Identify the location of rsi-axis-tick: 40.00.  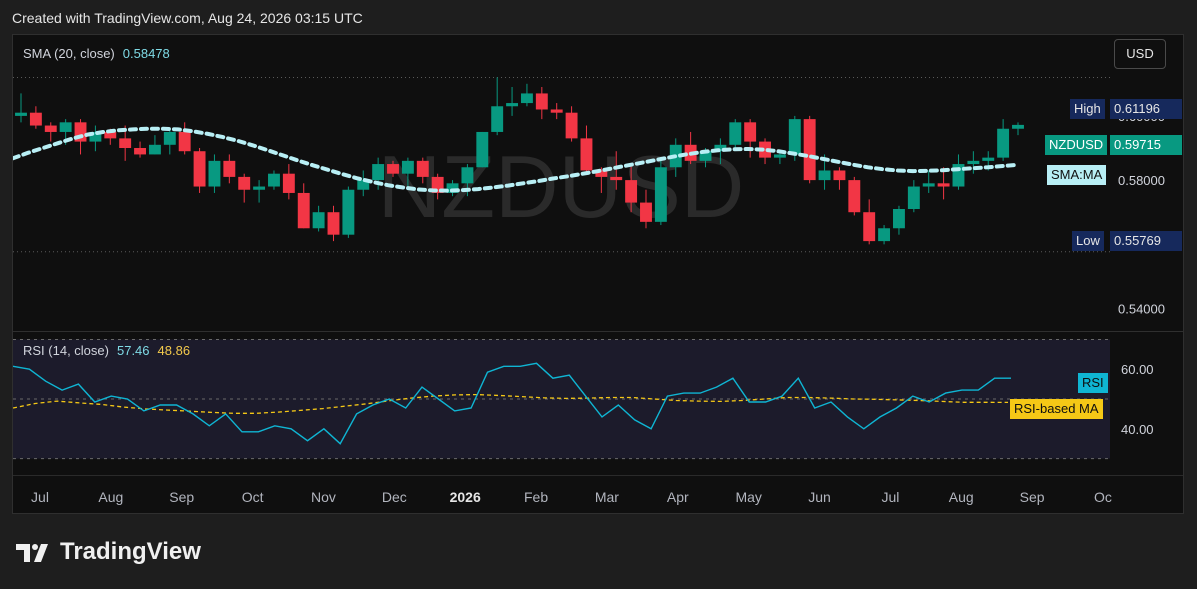
(1137, 429).